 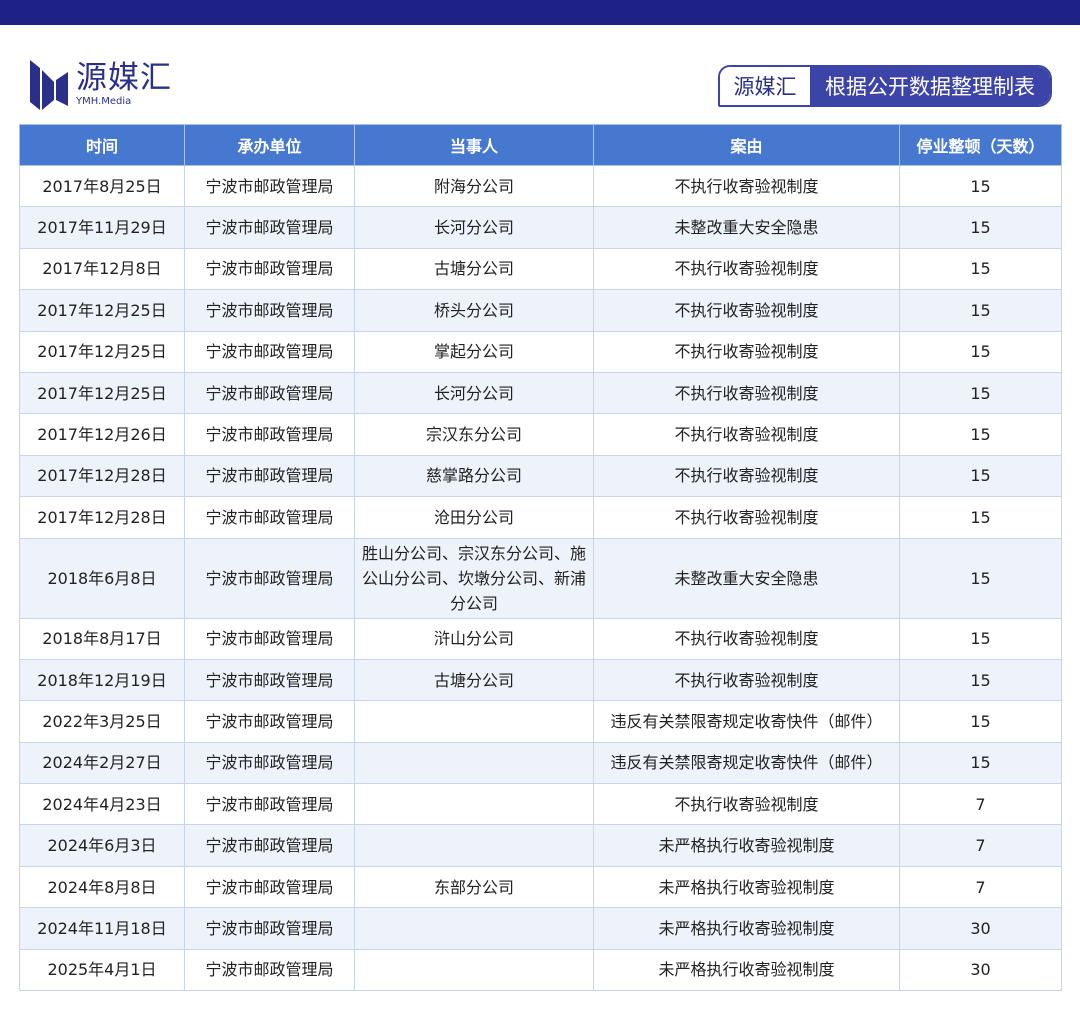 I want to click on table-row: 2017年12月28日 宁波市邮政管理局 慈掌路分公司 不执行收寄验视制度 15, so click(x=540, y=476).